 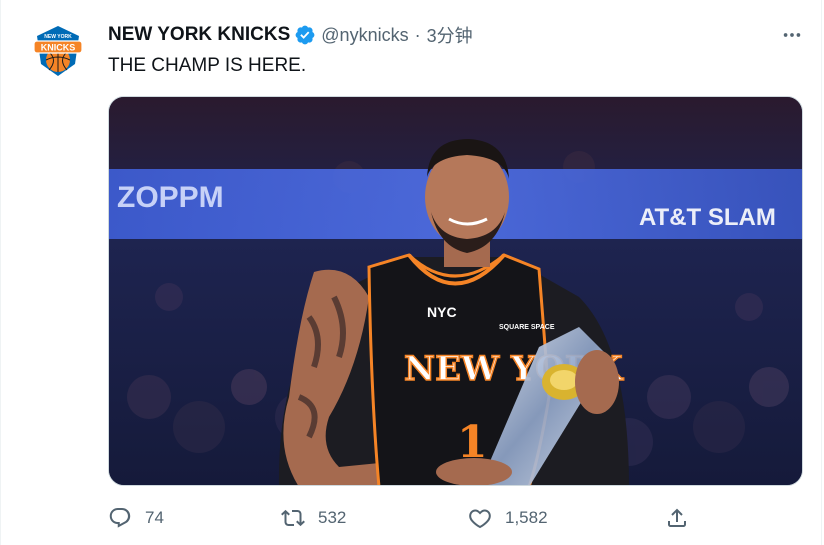 What do you see at coordinates (136, 518) in the screenshot?
I see `reply-button: 74` at bounding box center [136, 518].